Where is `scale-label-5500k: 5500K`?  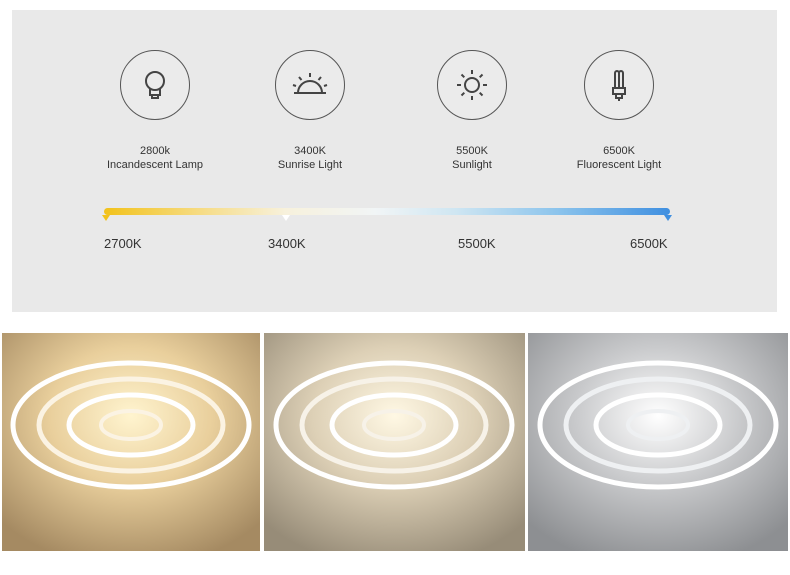 scale-label-5500k: 5500K is located at coordinates (477, 243).